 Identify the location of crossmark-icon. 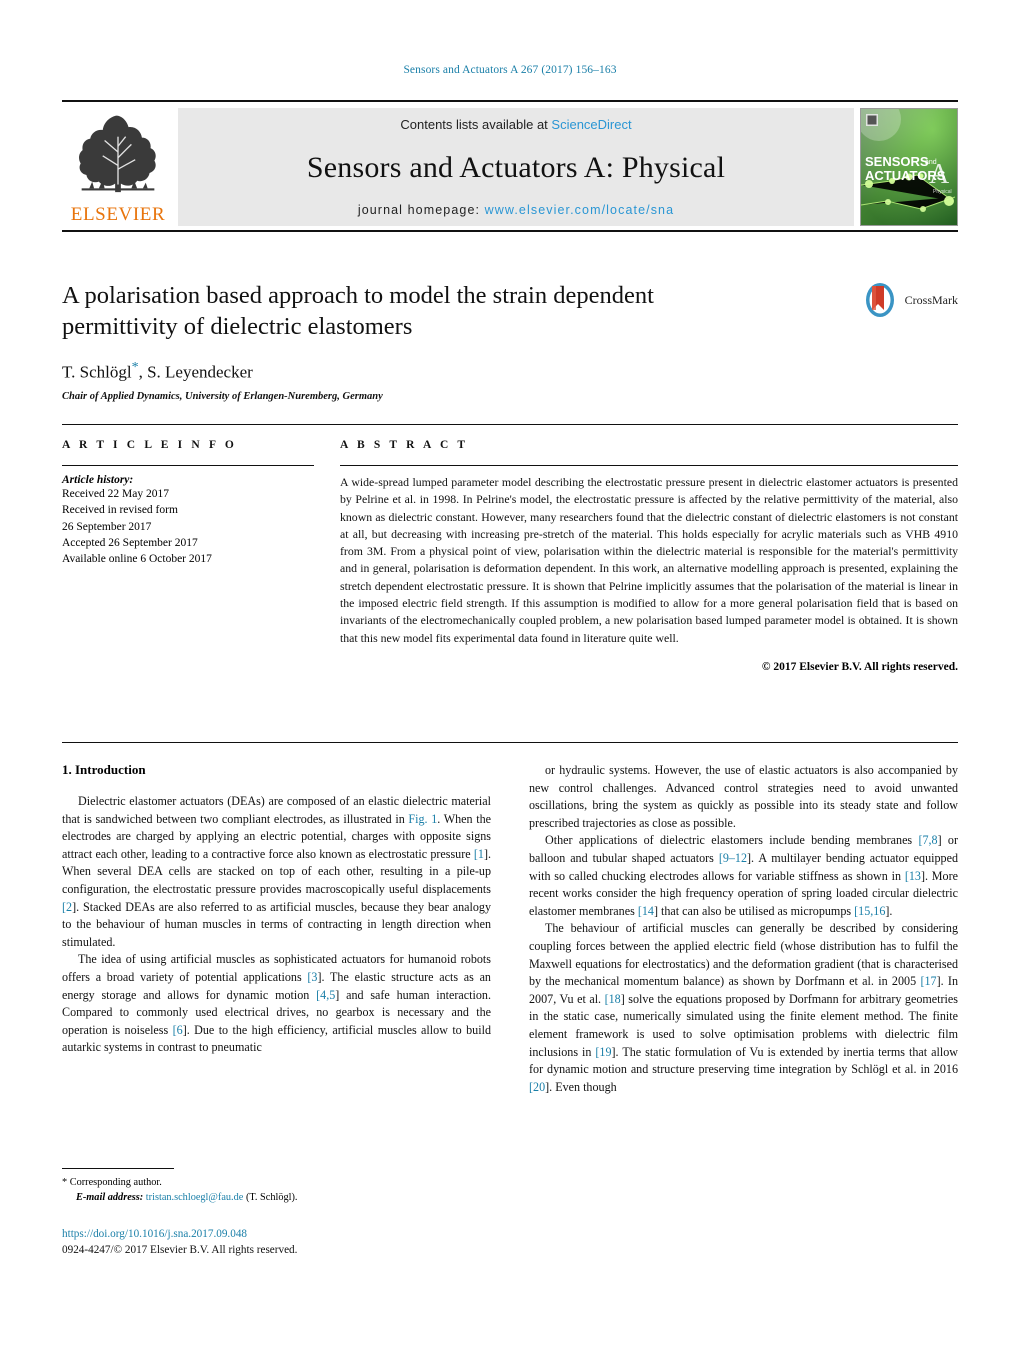
(879, 300).